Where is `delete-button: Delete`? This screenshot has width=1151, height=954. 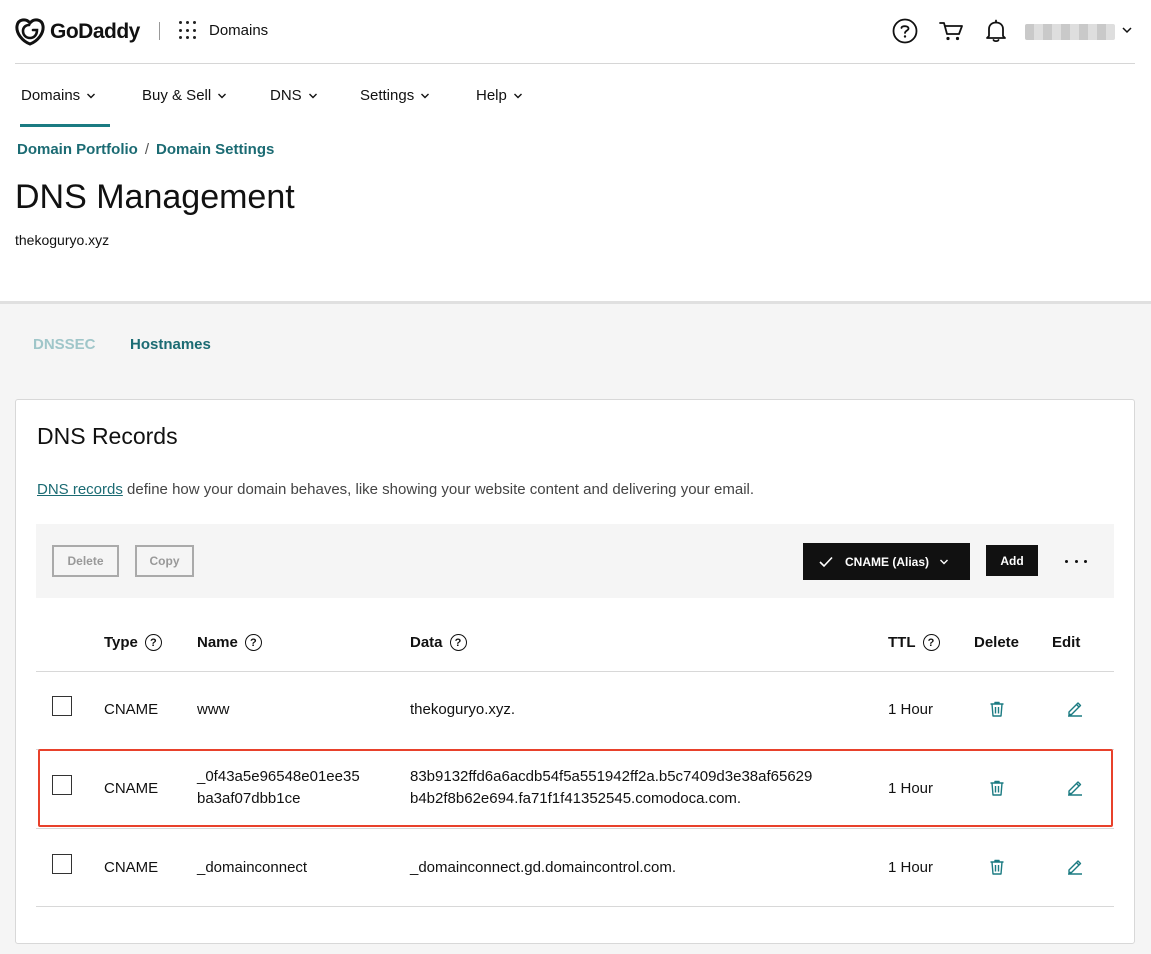 delete-button: Delete is located at coordinates (85, 561).